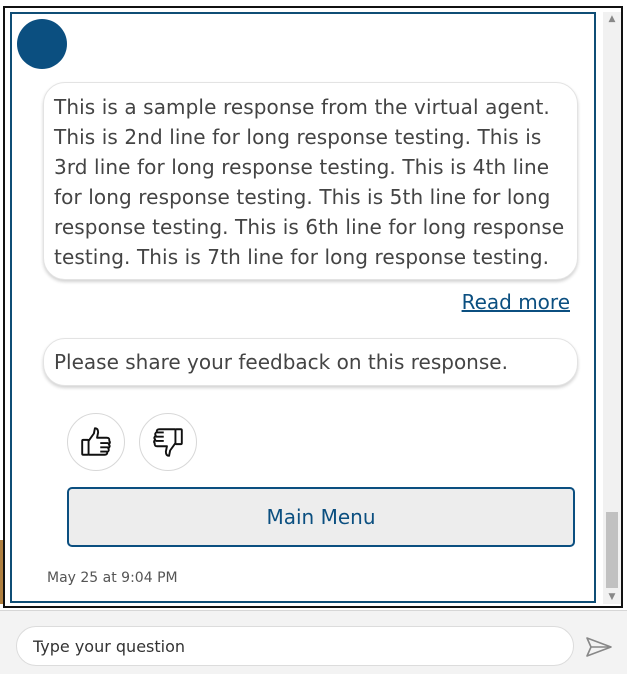 The width and height of the screenshot is (627, 674). I want to click on thumbs-down-button, so click(168, 442).